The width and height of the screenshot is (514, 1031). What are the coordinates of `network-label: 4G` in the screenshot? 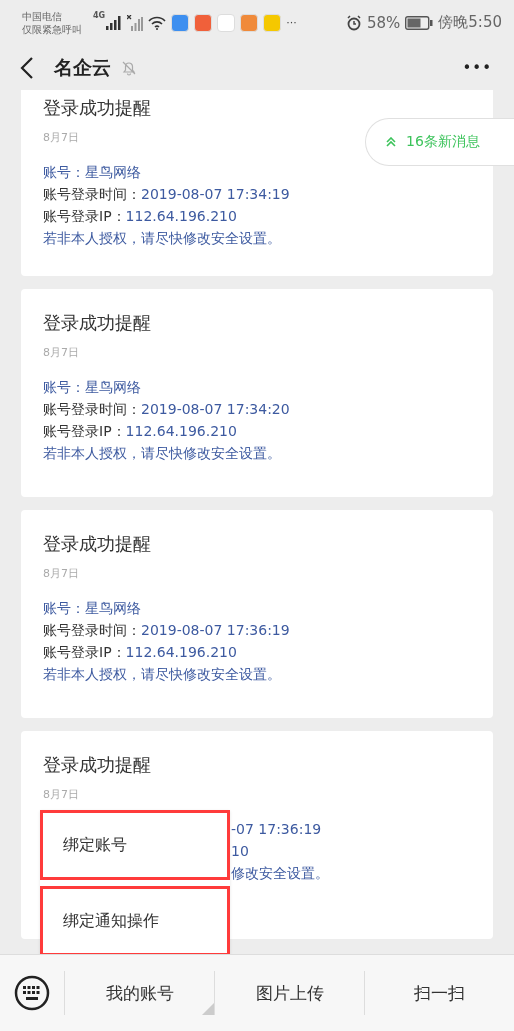 It's located at (99, 15).